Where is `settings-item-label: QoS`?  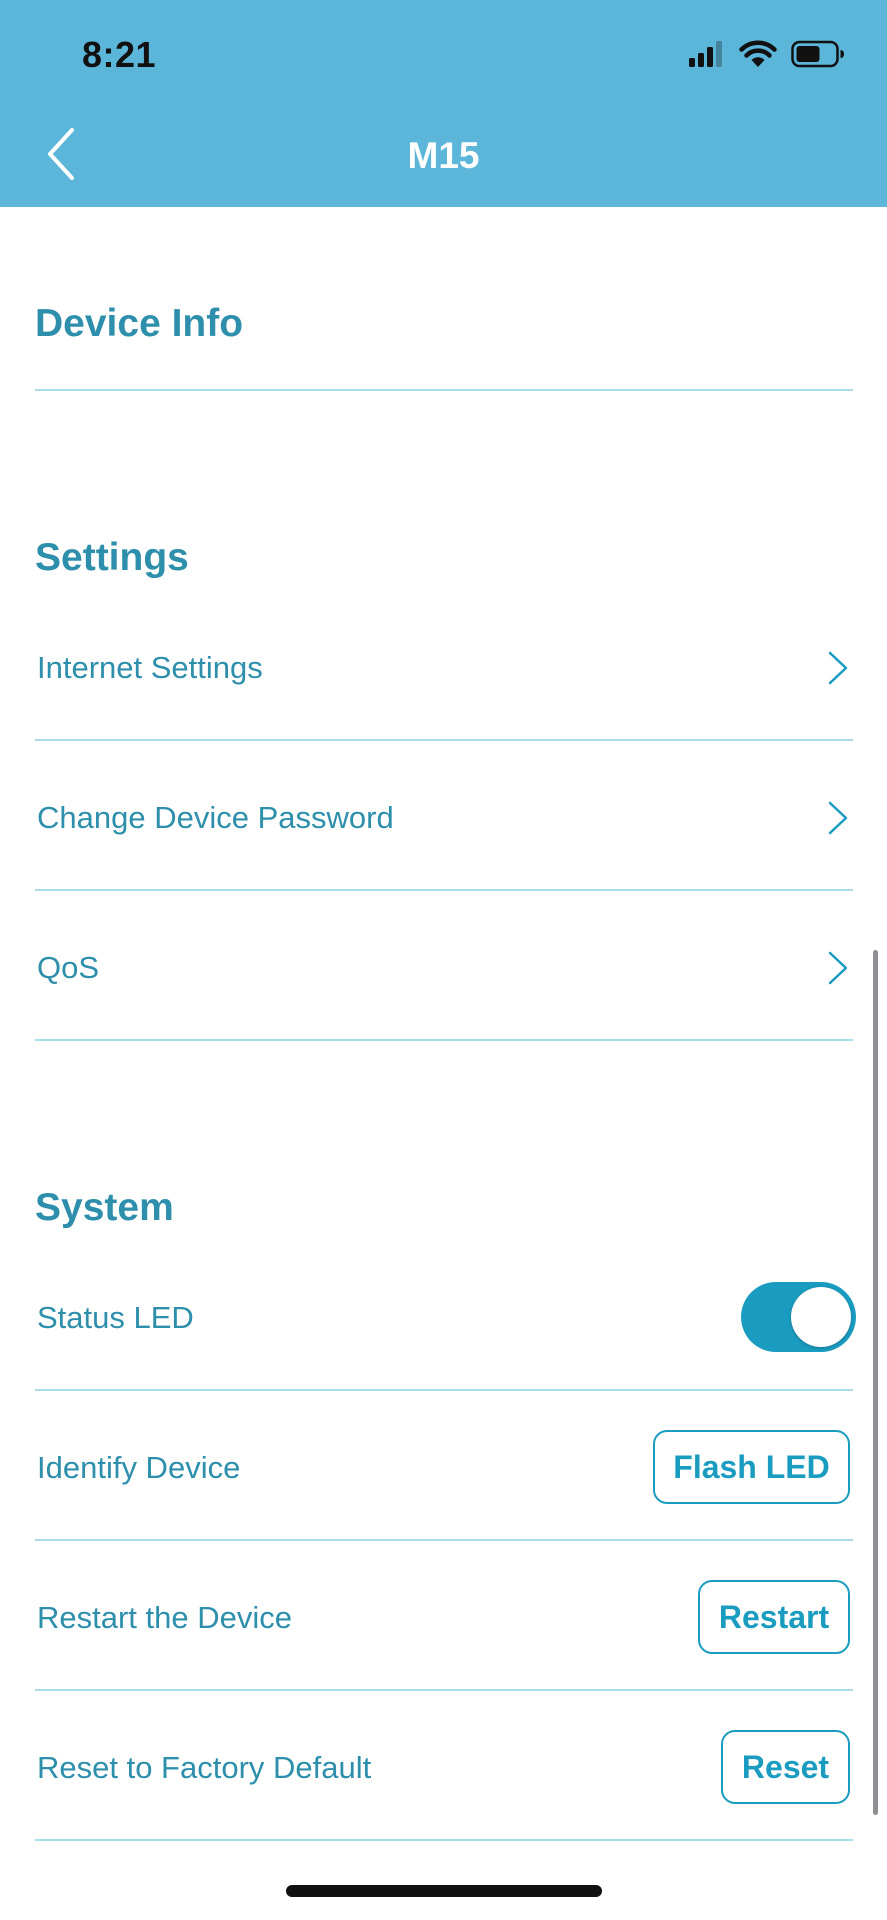 settings-item-label: QoS is located at coordinates (68, 967).